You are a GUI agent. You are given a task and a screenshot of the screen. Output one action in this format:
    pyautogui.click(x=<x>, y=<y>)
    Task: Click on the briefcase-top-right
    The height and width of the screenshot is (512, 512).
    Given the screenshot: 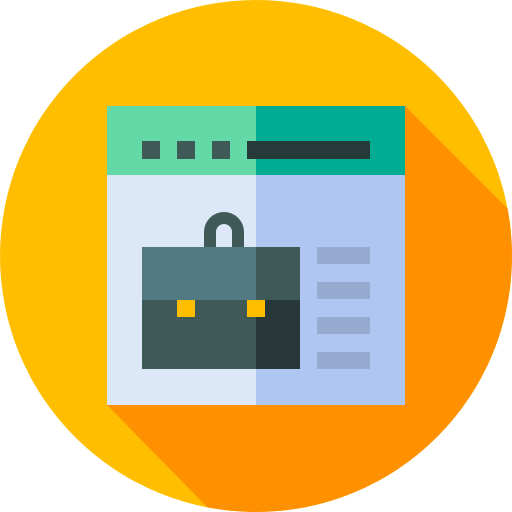 What is the action you would take?
    pyautogui.click(x=278, y=273)
    